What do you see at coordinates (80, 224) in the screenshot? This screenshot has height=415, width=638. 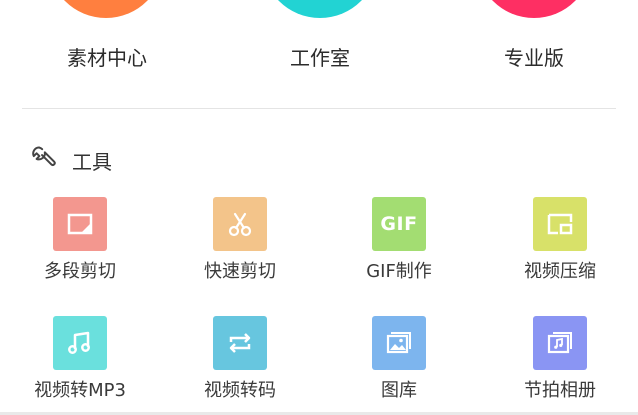 I see `multi-cut-icon` at bounding box center [80, 224].